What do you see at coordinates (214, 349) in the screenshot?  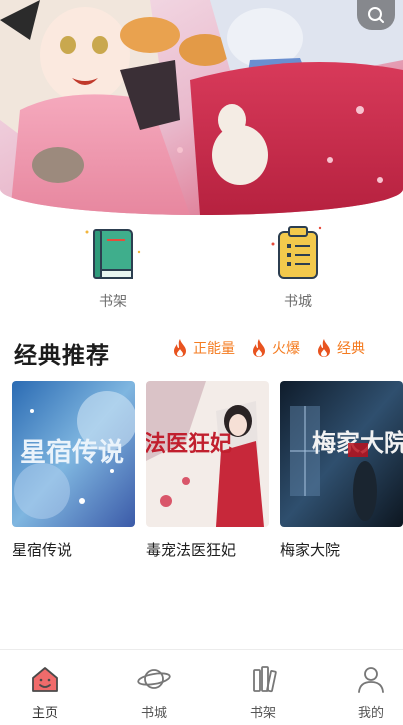 I see `tag-label: 正能量` at bounding box center [214, 349].